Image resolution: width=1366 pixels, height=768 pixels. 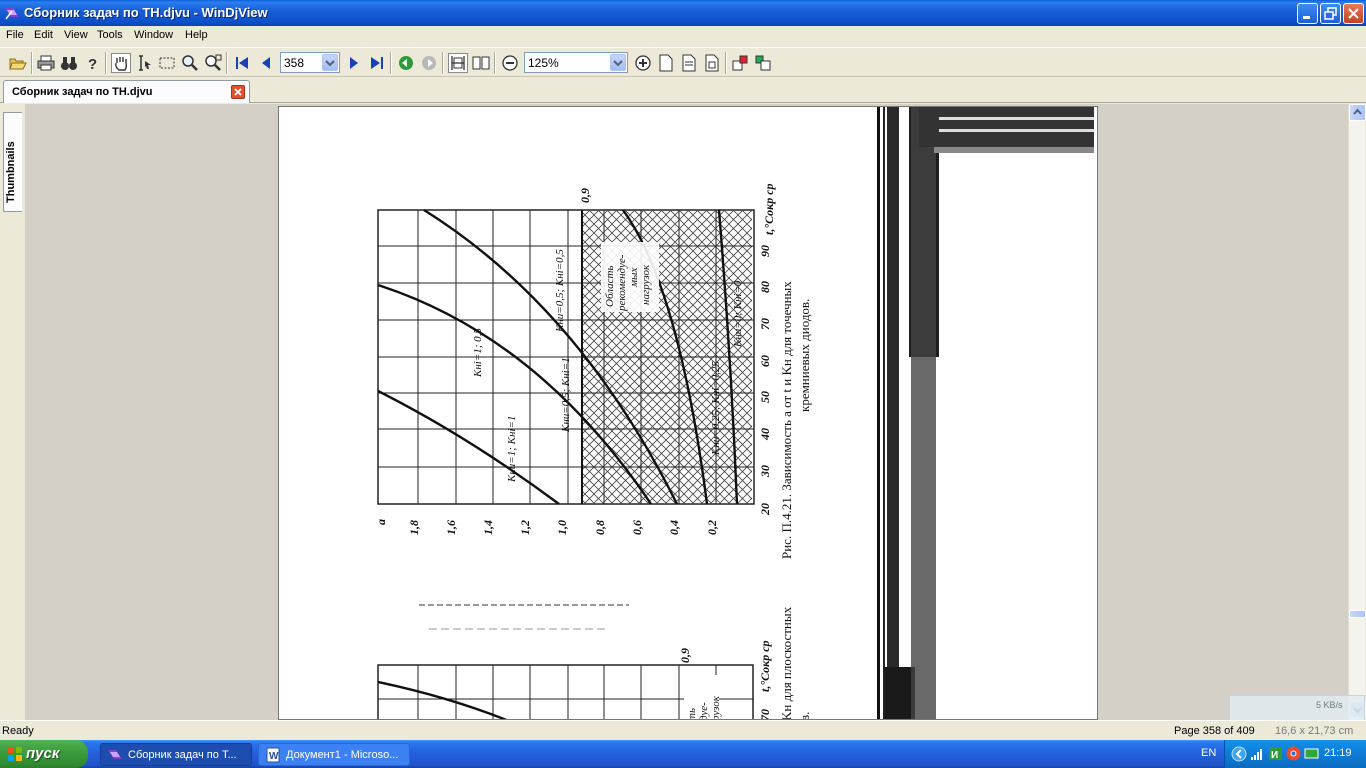 I want to click on x-tick: 80, so click(x=765, y=287).